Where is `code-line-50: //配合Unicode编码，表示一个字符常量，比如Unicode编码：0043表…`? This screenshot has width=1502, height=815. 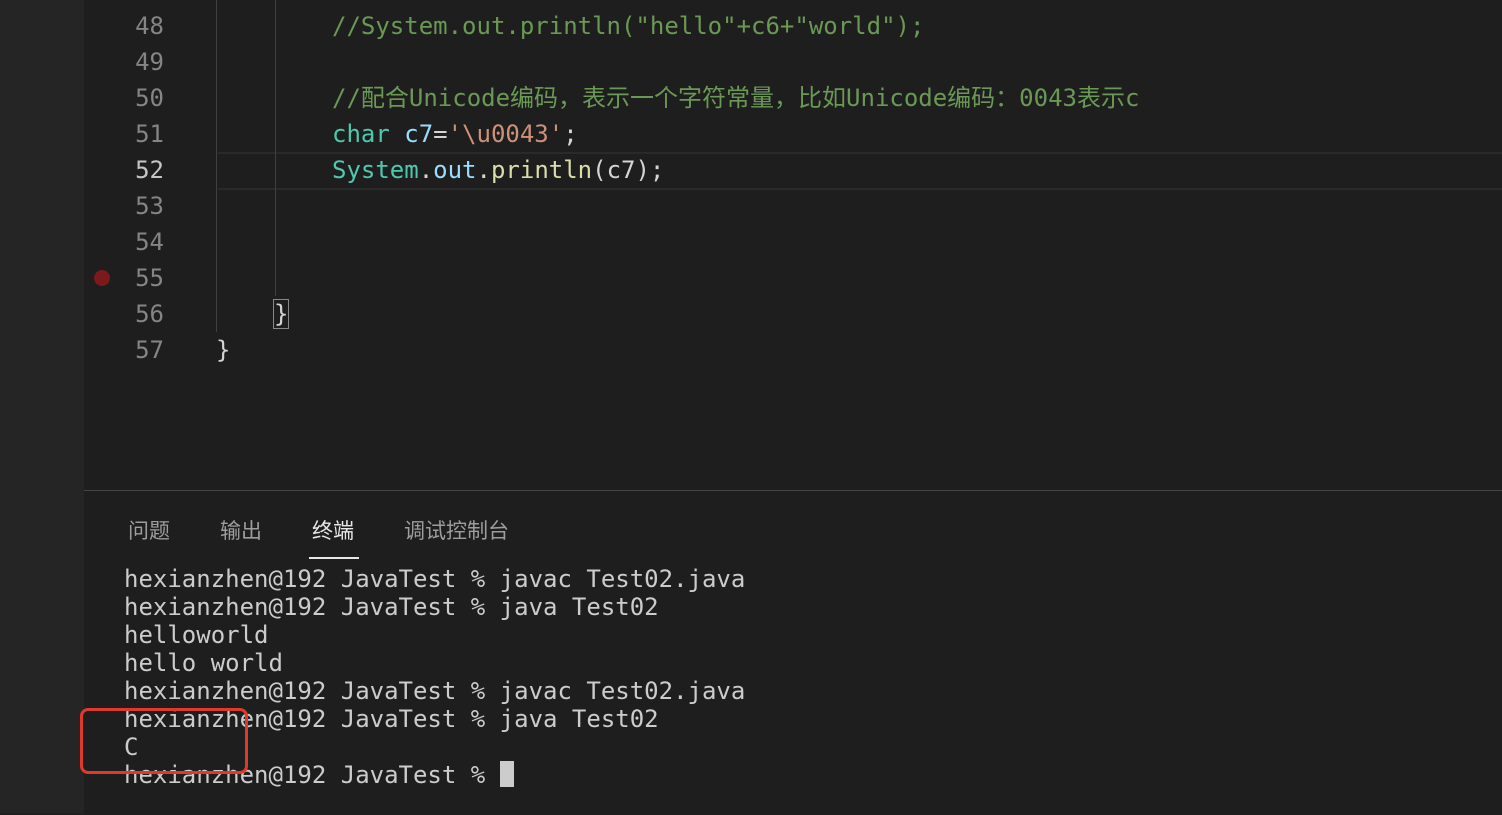
code-line-50: //配合Unicode编码，表示一个字符常量，比如Unicode编码：0043表… is located at coordinates (735, 98).